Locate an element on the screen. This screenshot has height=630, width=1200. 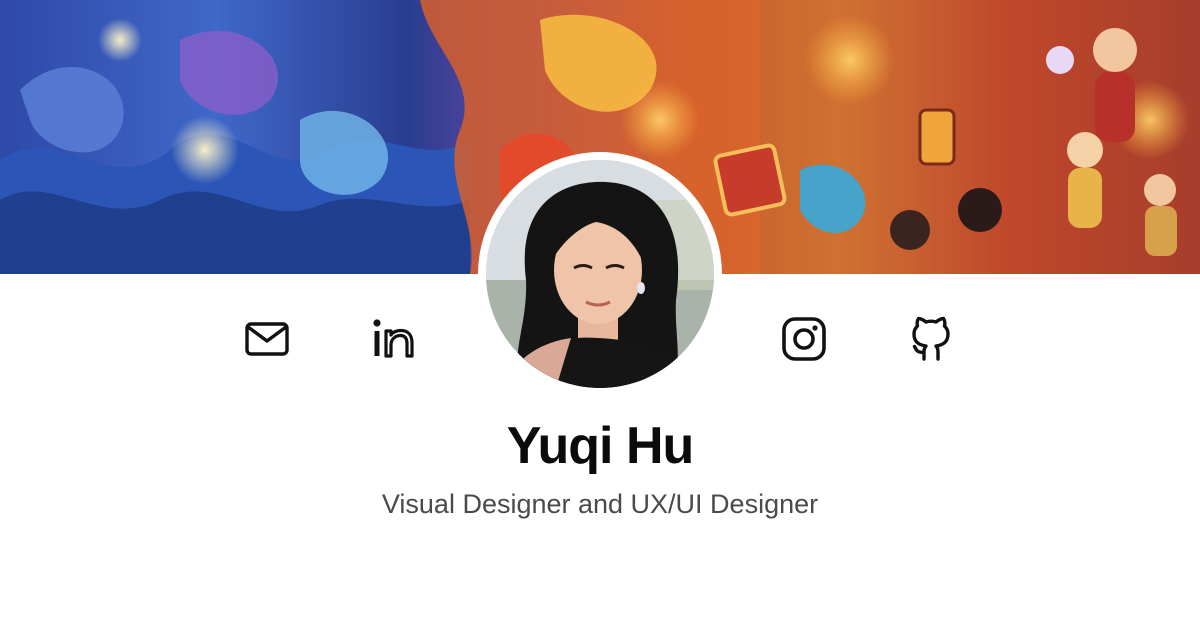
profile-subtitle: Visual Designer and UX/UI Designer is located at coordinates (600, 504).